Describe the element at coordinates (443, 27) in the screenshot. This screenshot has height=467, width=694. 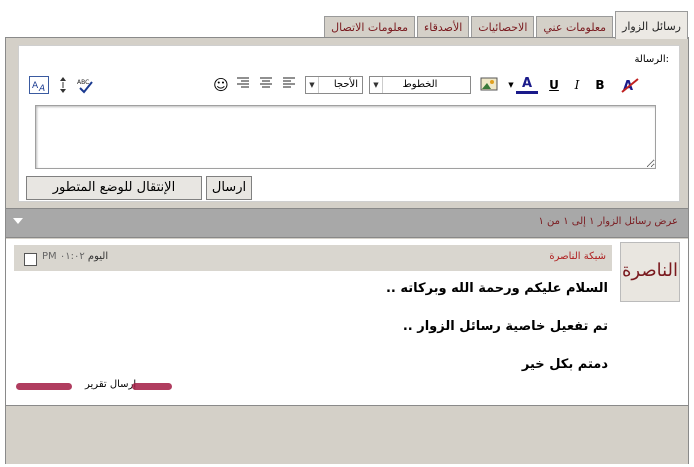
I see `tab-friends: الأصدقاء` at that location.